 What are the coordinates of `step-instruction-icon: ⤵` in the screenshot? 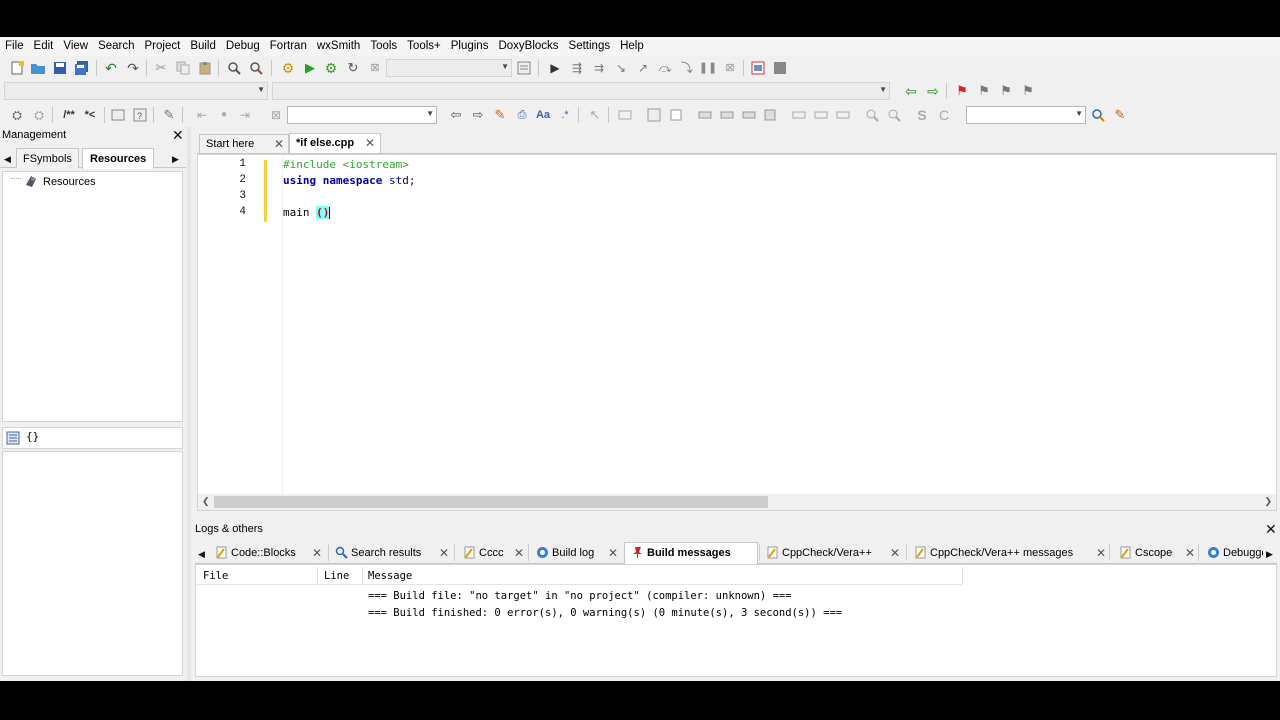 It's located at (687, 68).